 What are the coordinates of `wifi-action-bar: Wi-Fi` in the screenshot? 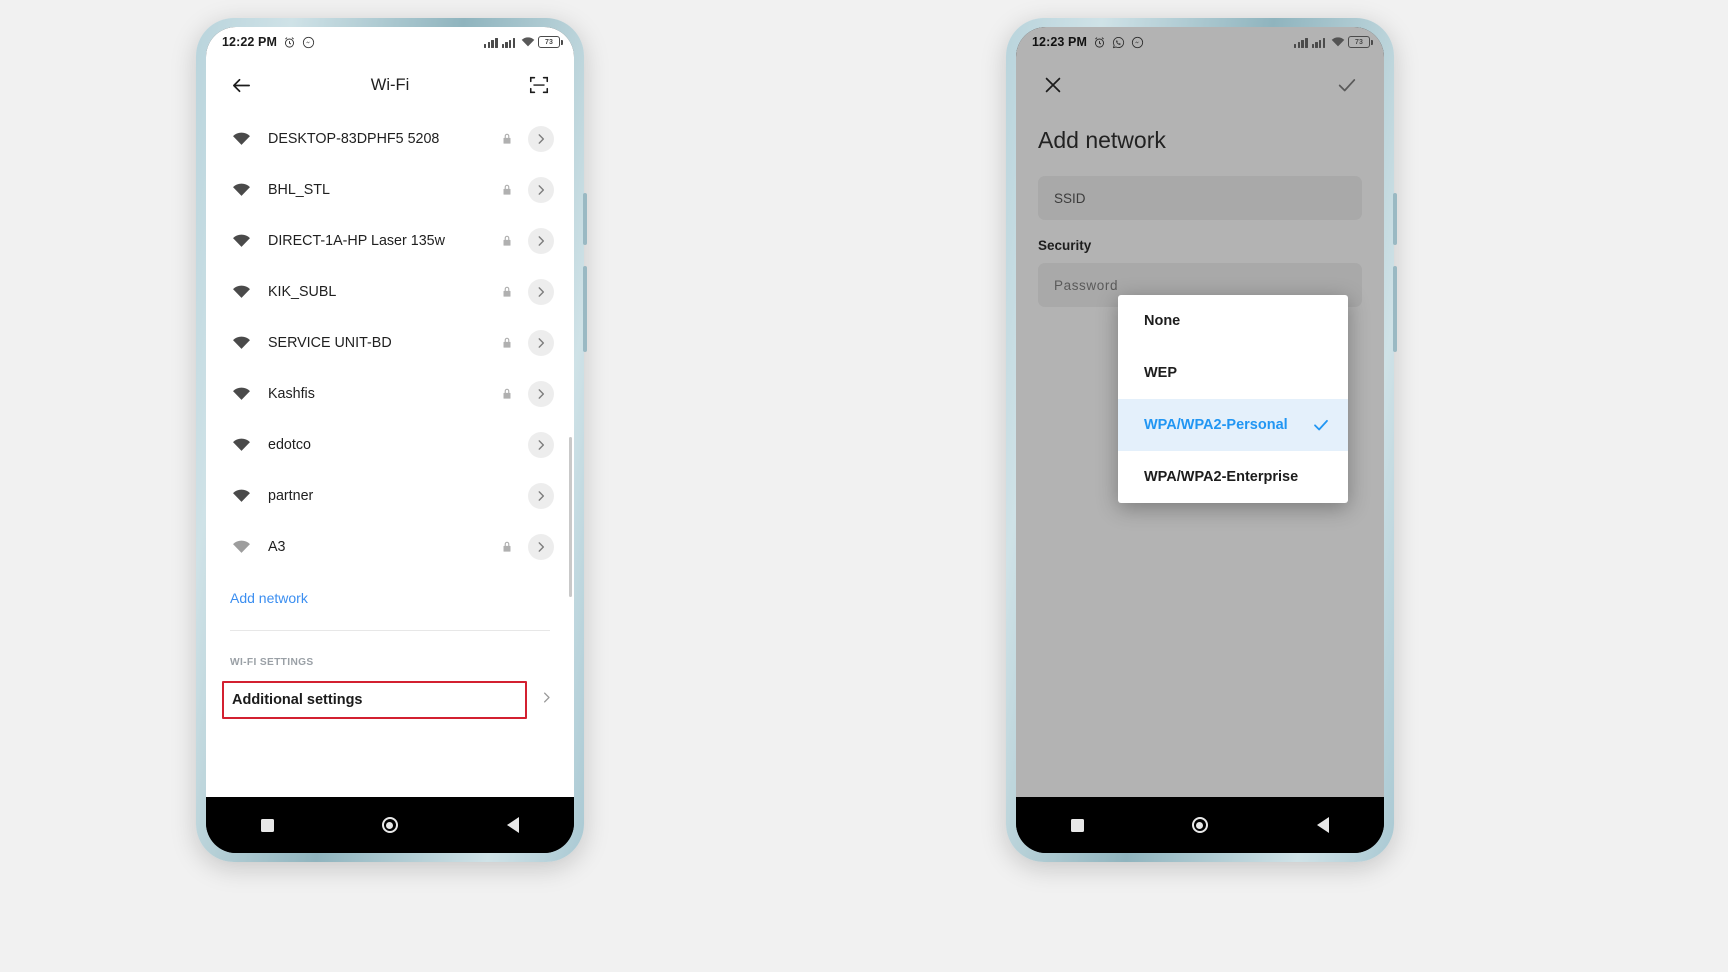 It's located at (390, 85).